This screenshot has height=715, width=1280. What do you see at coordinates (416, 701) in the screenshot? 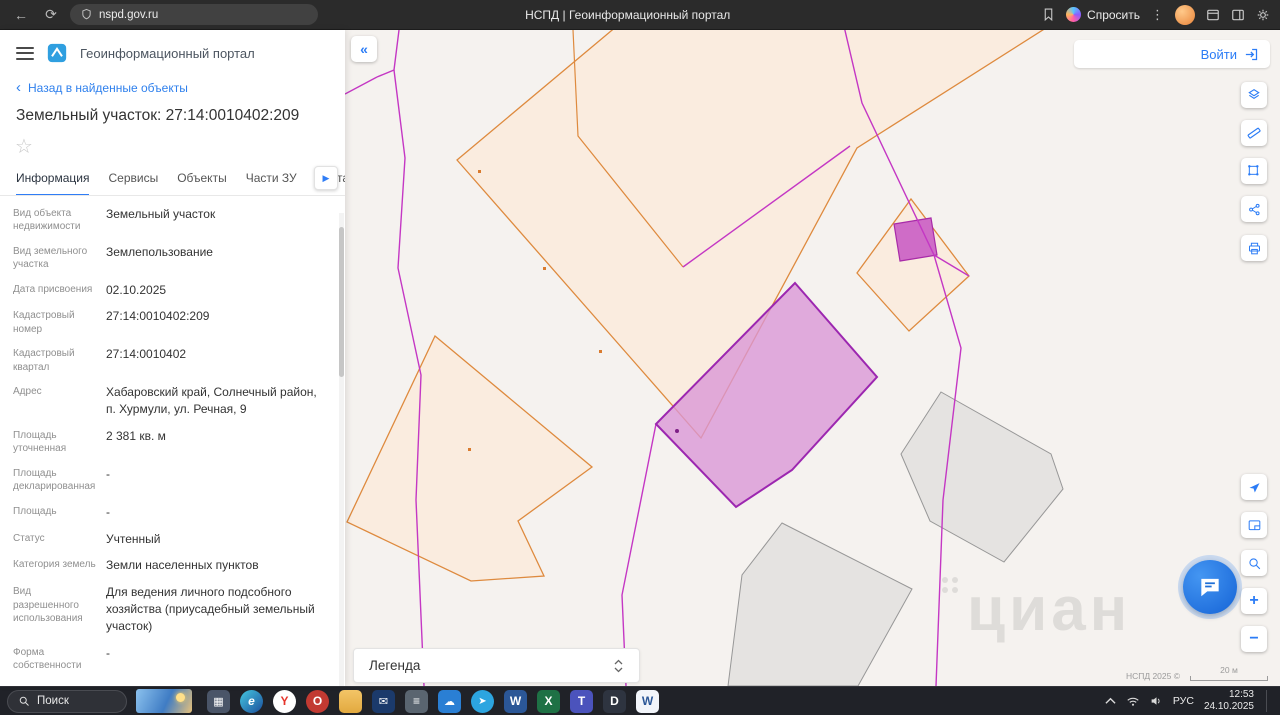
I see `app-files-icon: ≡` at bounding box center [416, 701].